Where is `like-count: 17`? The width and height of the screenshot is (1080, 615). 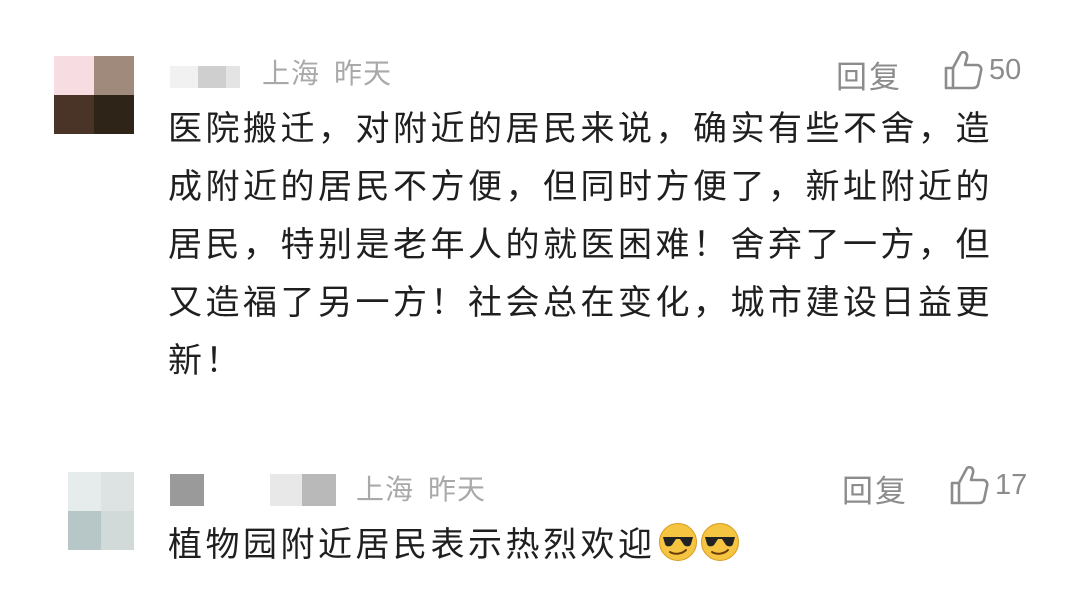
like-count: 17 is located at coordinates (1011, 484).